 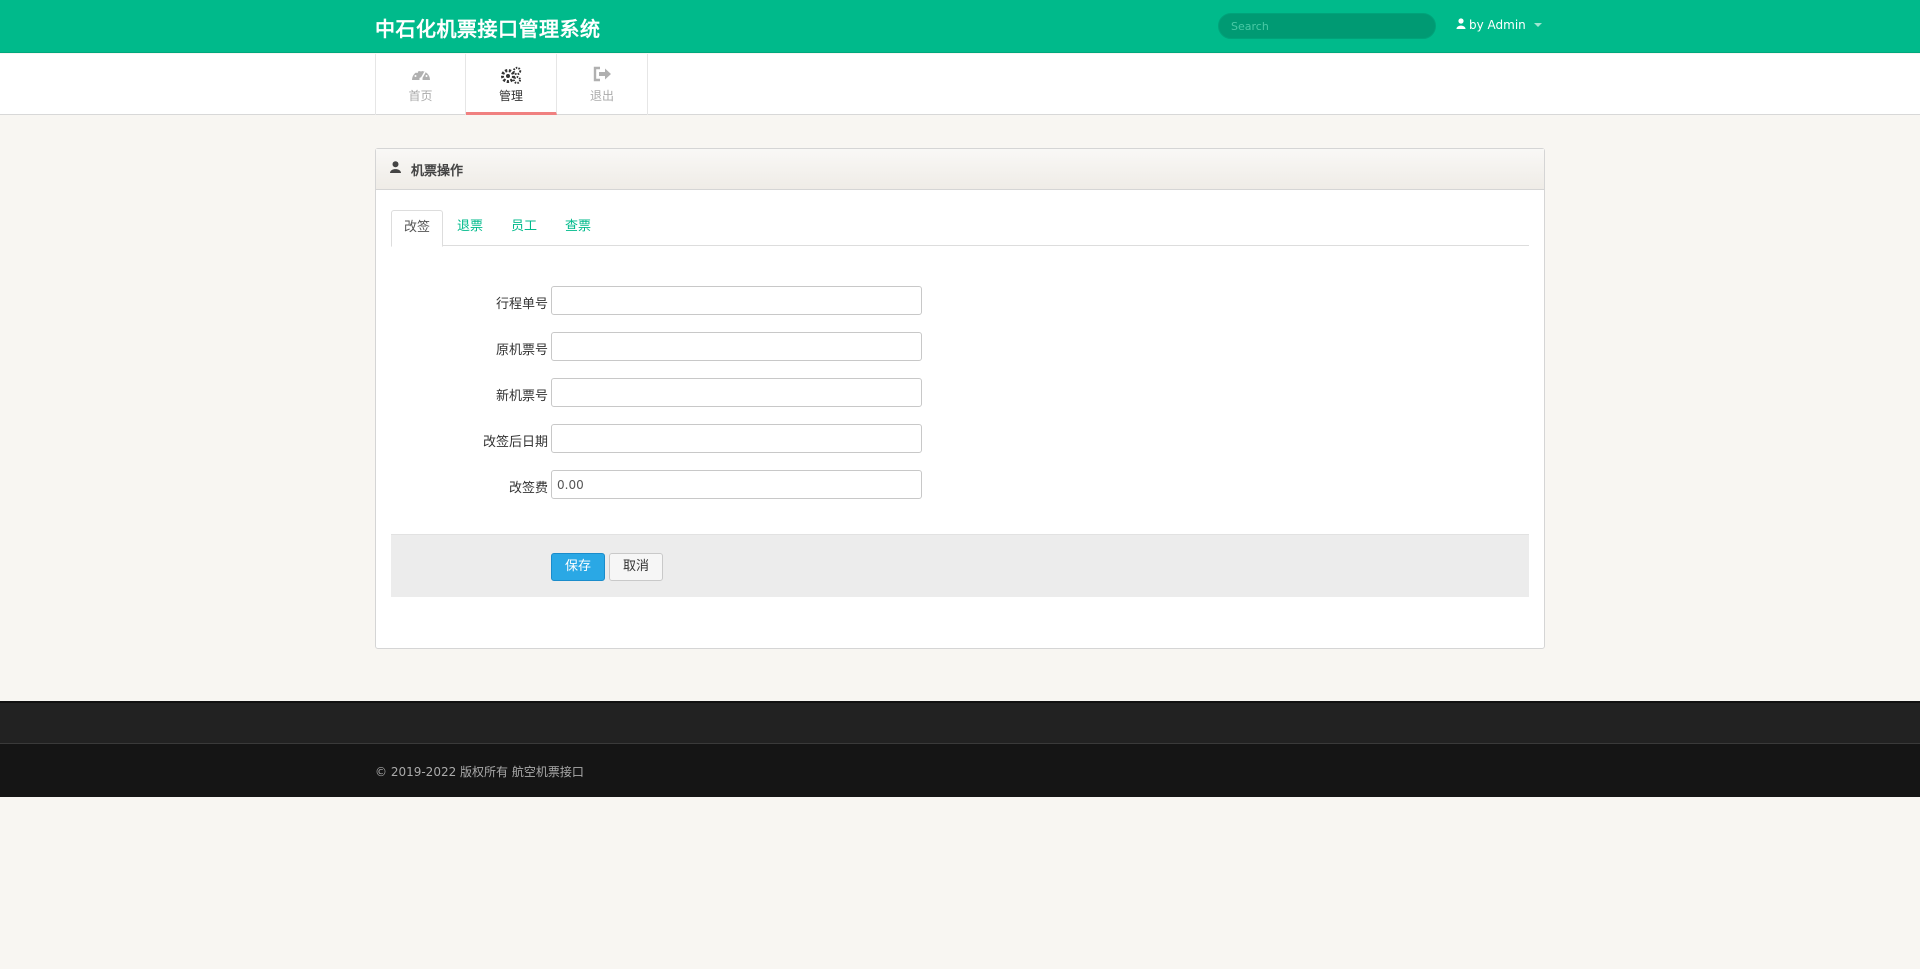 I want to click on panel-tabs: 改签 退票 员工 查票, so click(x=960, y=228).